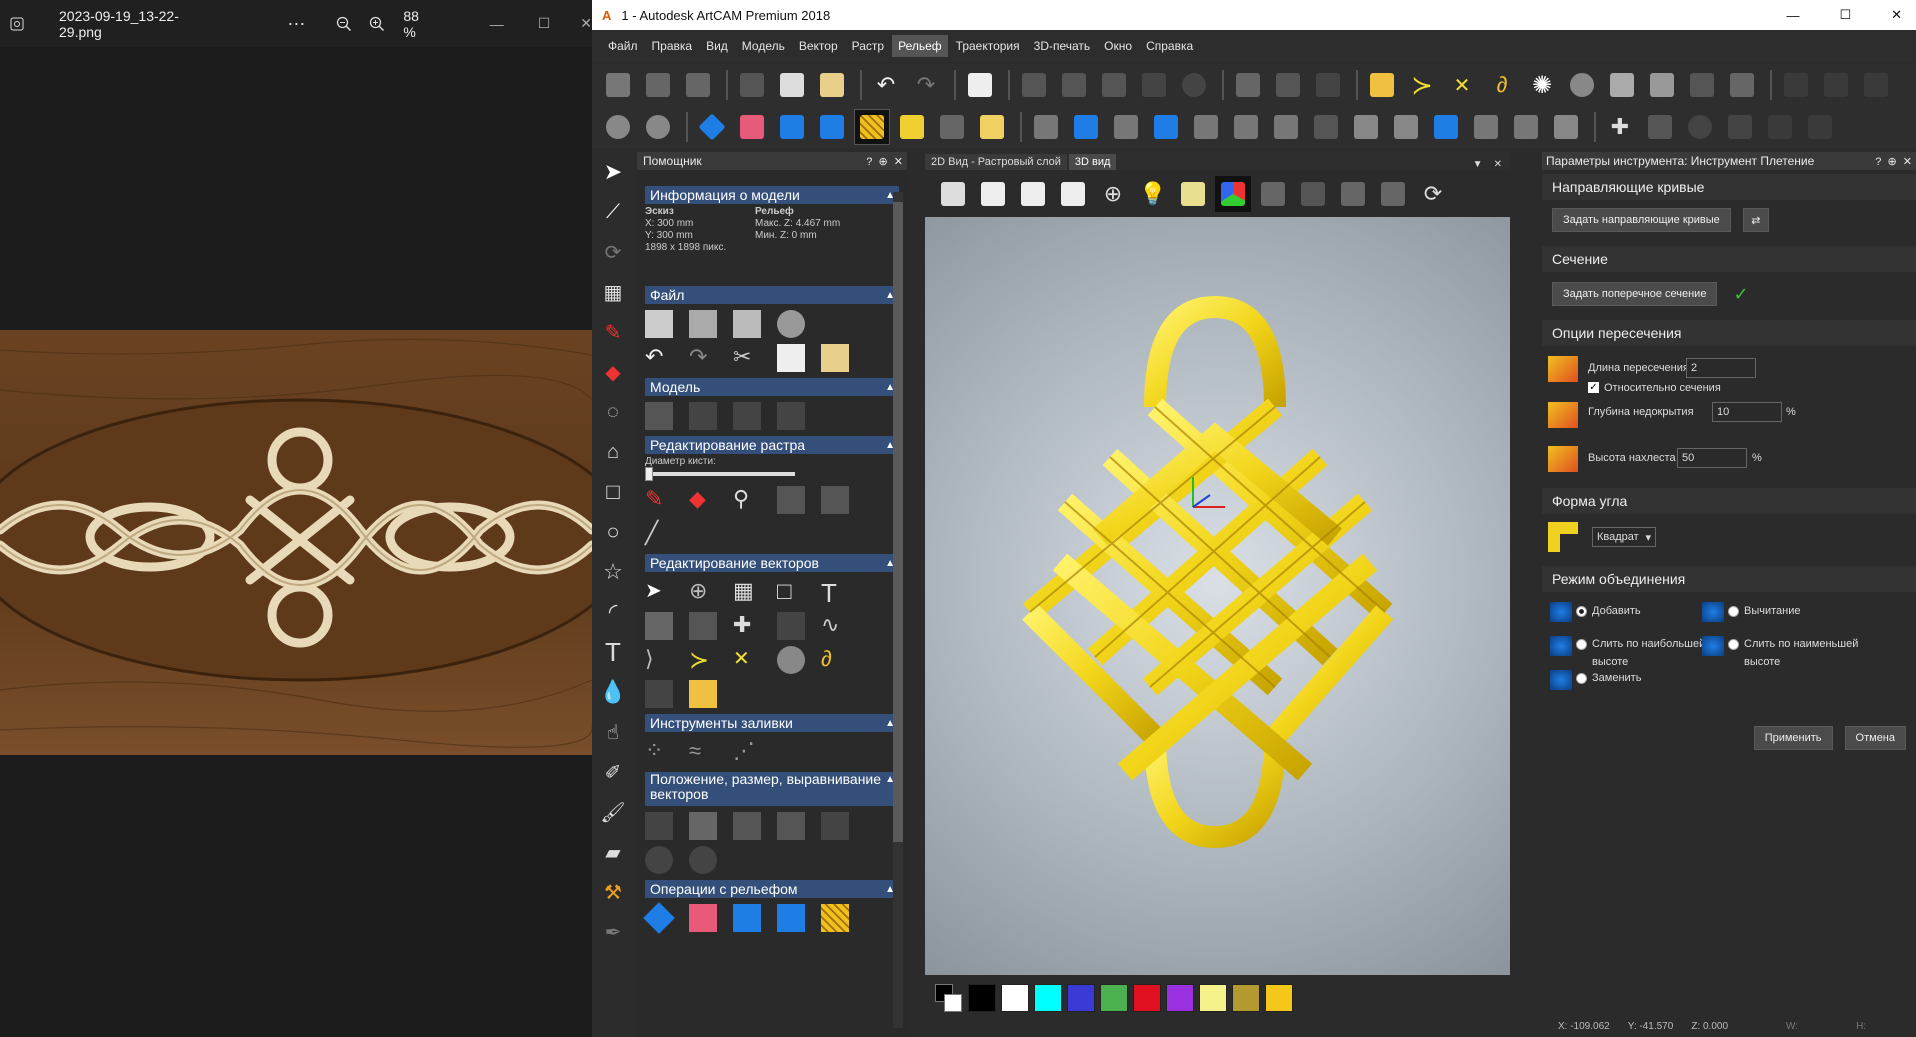 This screenshot has height=1037, width=1916. Describe the element at coordinates (898, 610) in the screenshot. I see `wizard-scrollbar` at that location.